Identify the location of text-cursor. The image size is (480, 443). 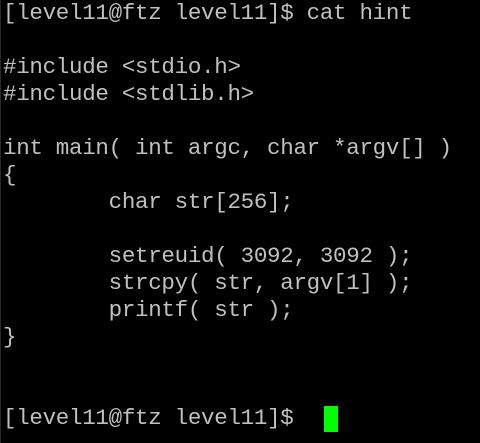
(331, 419).